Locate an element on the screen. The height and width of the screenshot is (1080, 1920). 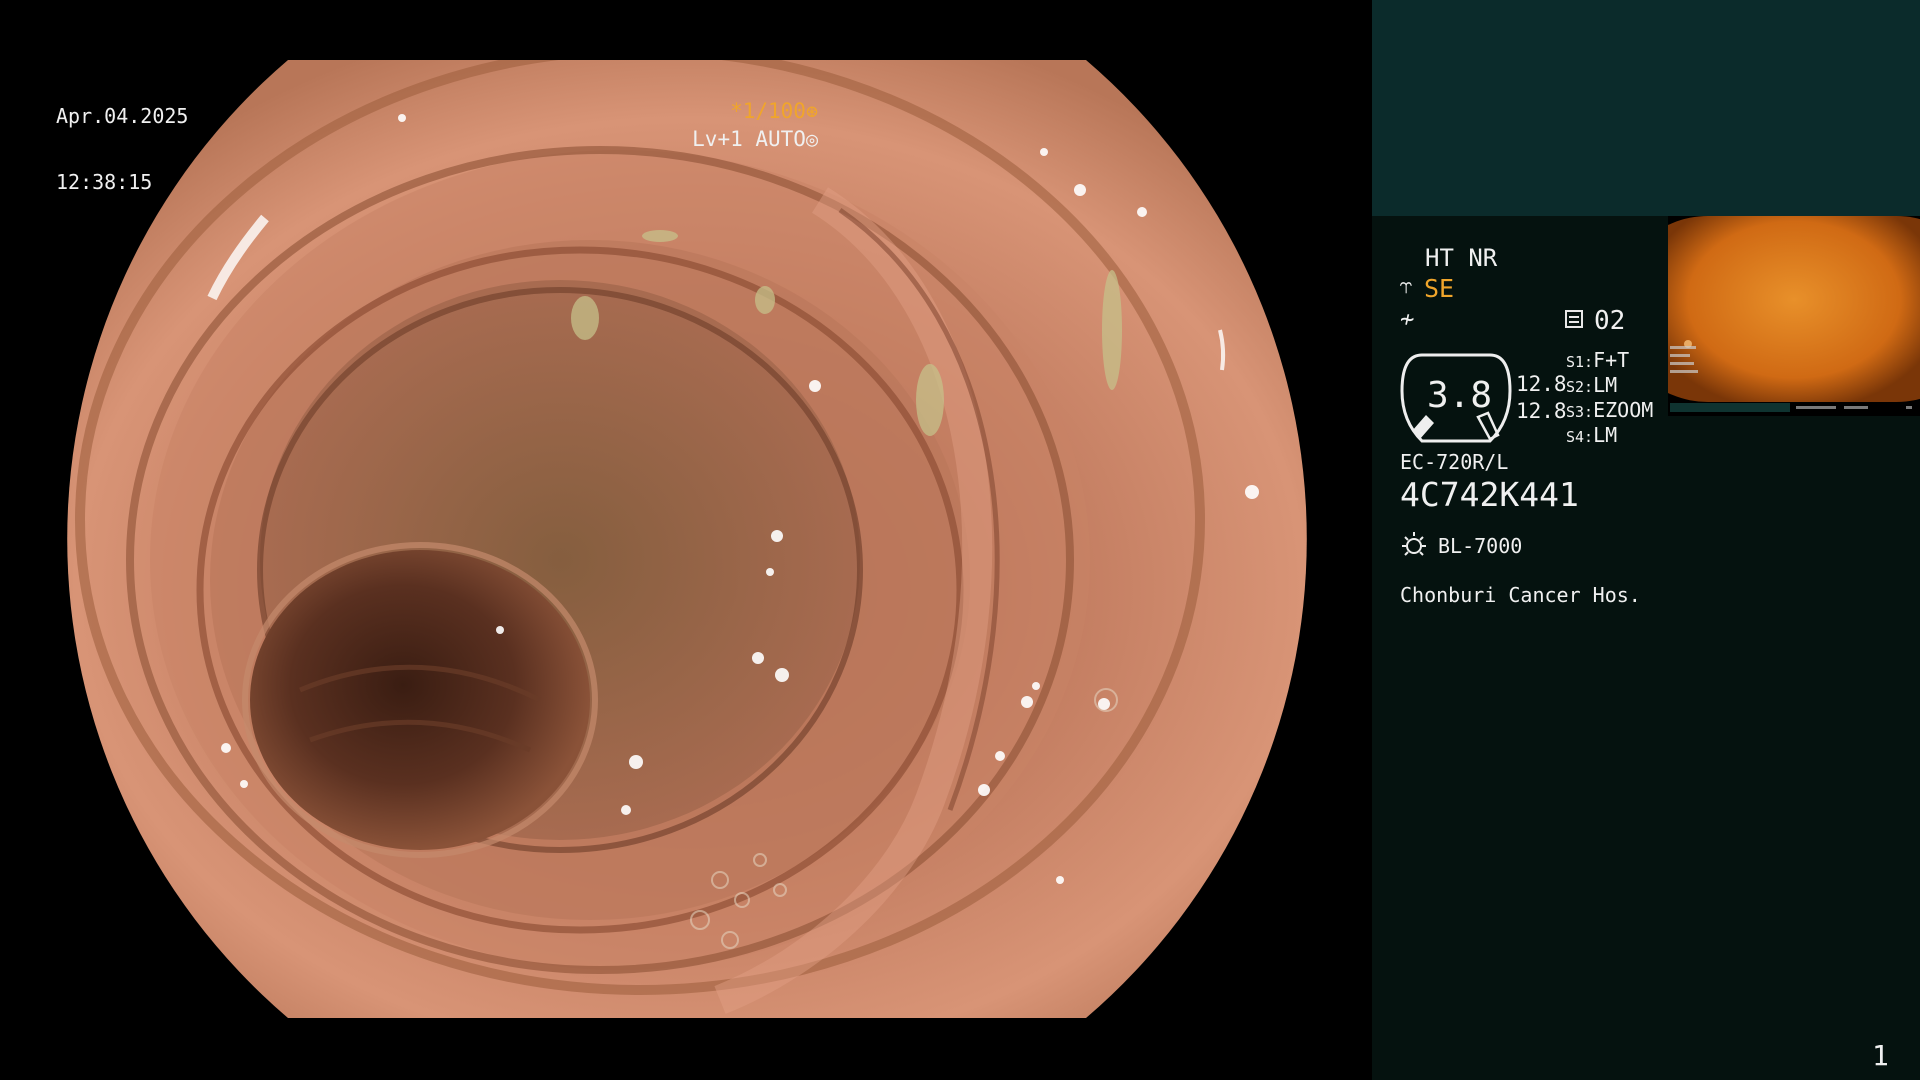
aperture-icon: ⊛ is located at coordinates (811, 111).